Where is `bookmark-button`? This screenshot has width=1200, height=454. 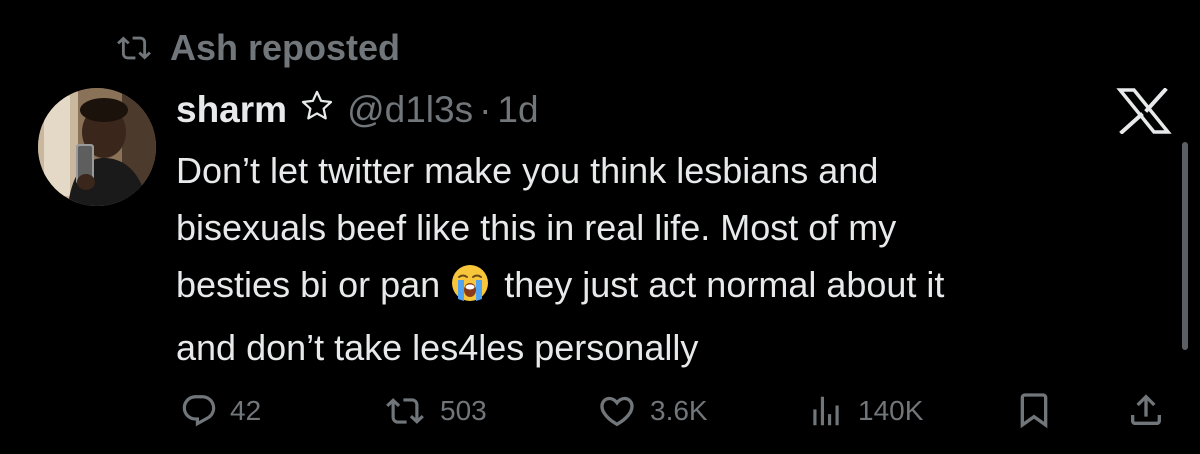
bookmark-button is located at coordinates (1034, 412).